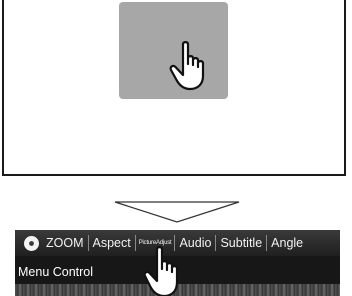 The height and width of the screenshot is (296, 352). I want to click on menu-control-label: Menu Control, so click(56, 272).